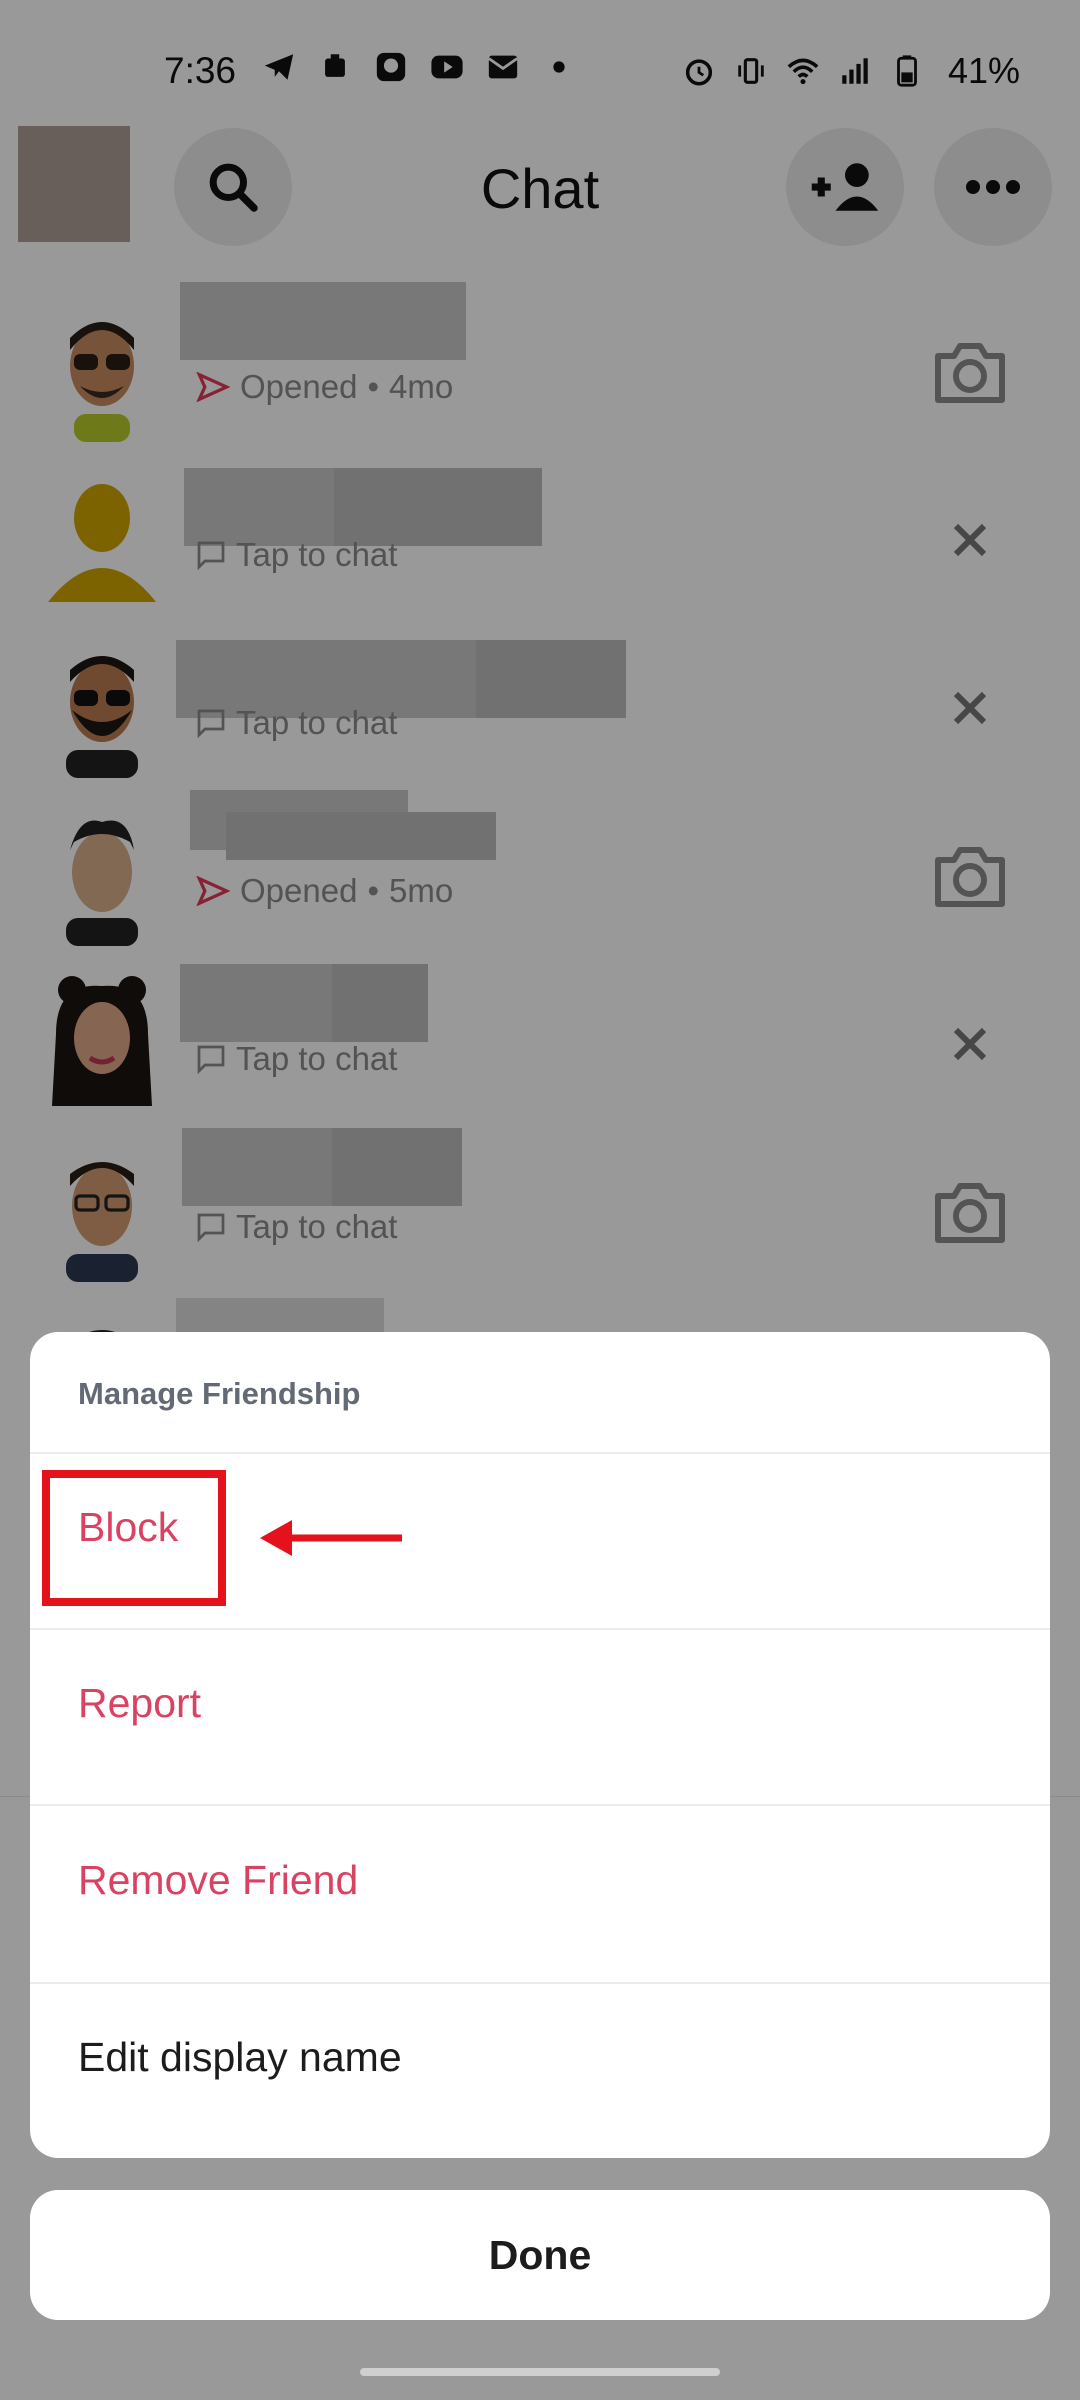  What do you see at coordinates (139, 1718) in the screenshot?
I see `report-option: Report` at bounding box center [139, 1718].